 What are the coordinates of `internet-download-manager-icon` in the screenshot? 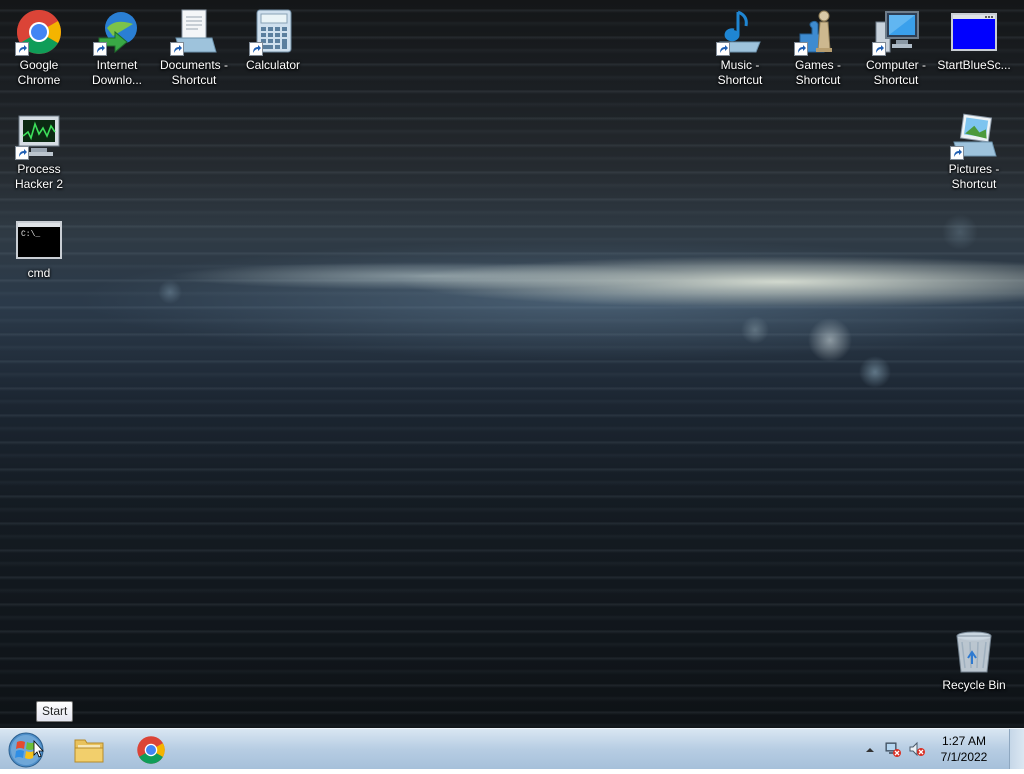 It's located at (117, 32).